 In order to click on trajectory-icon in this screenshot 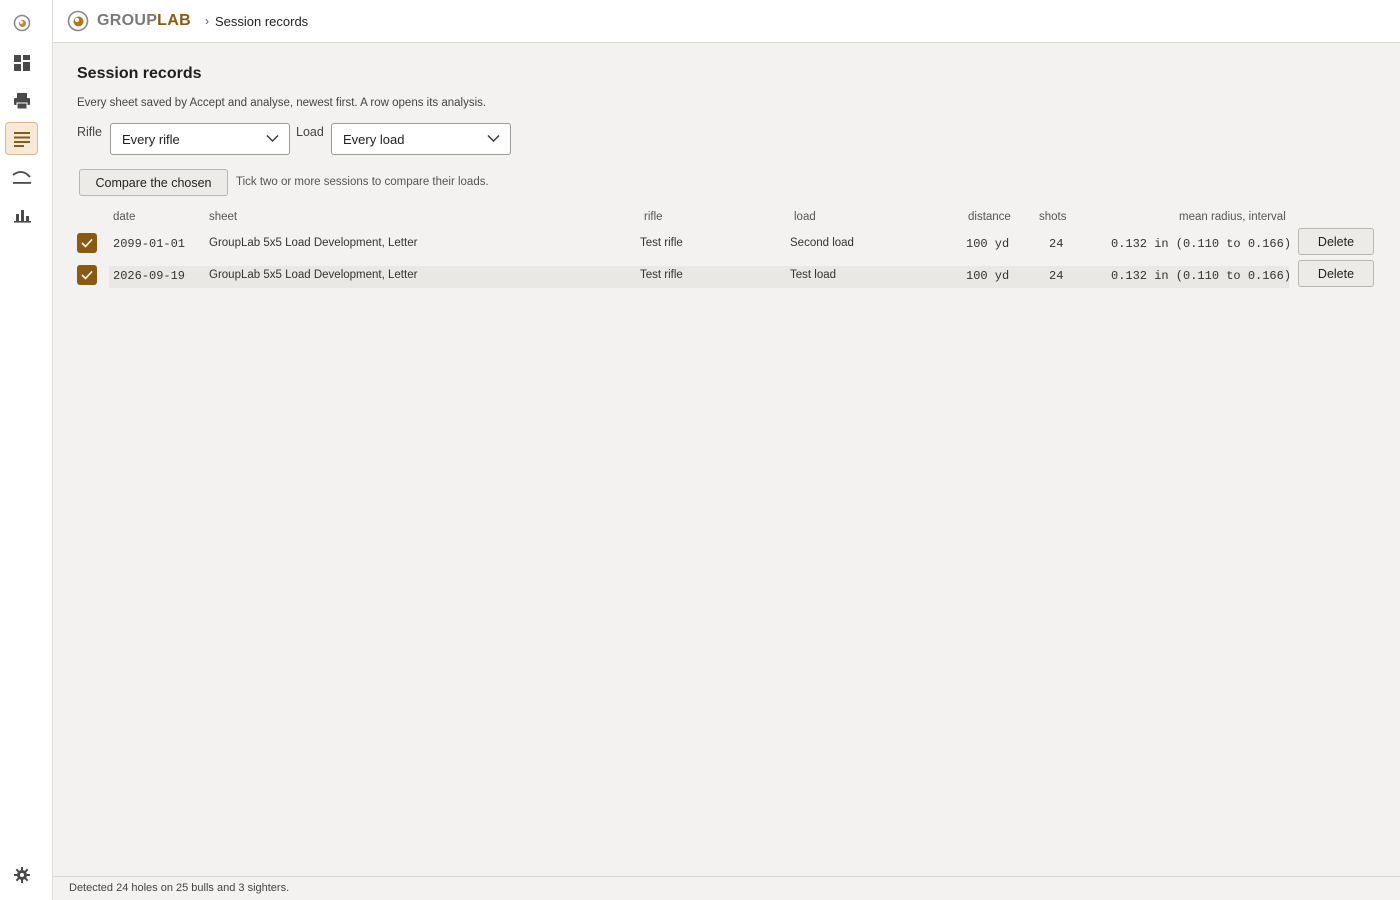, I will do `click(21, 177)`.